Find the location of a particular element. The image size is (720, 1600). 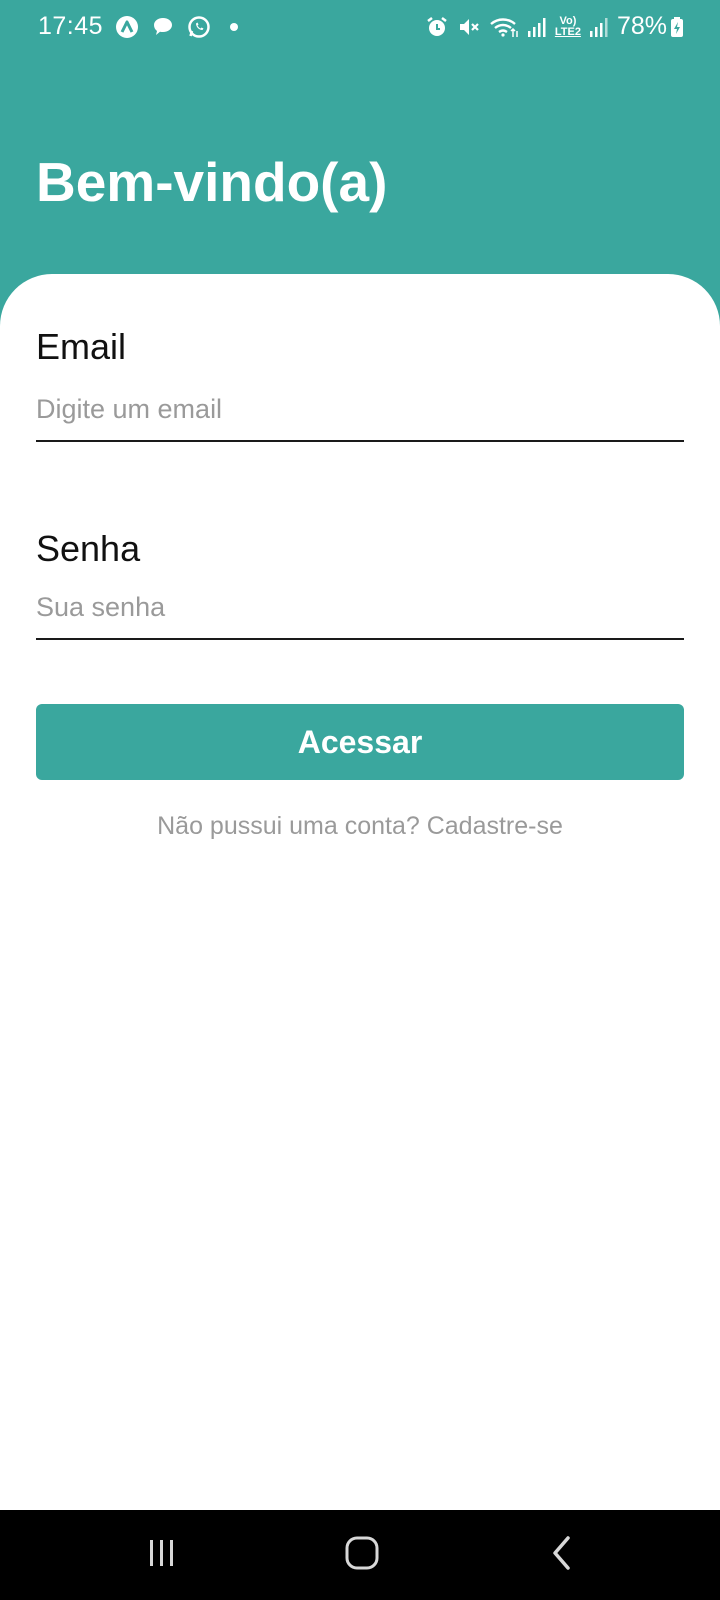

whatsapp-icon is located at coordinates (199, 27).